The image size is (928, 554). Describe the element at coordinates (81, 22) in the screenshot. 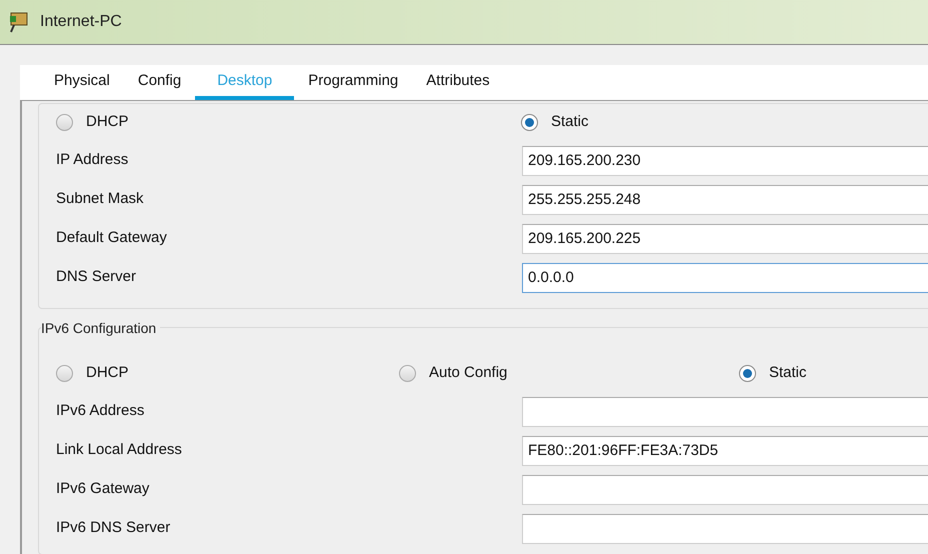

I see `window-title: Internet-PC` at that location.